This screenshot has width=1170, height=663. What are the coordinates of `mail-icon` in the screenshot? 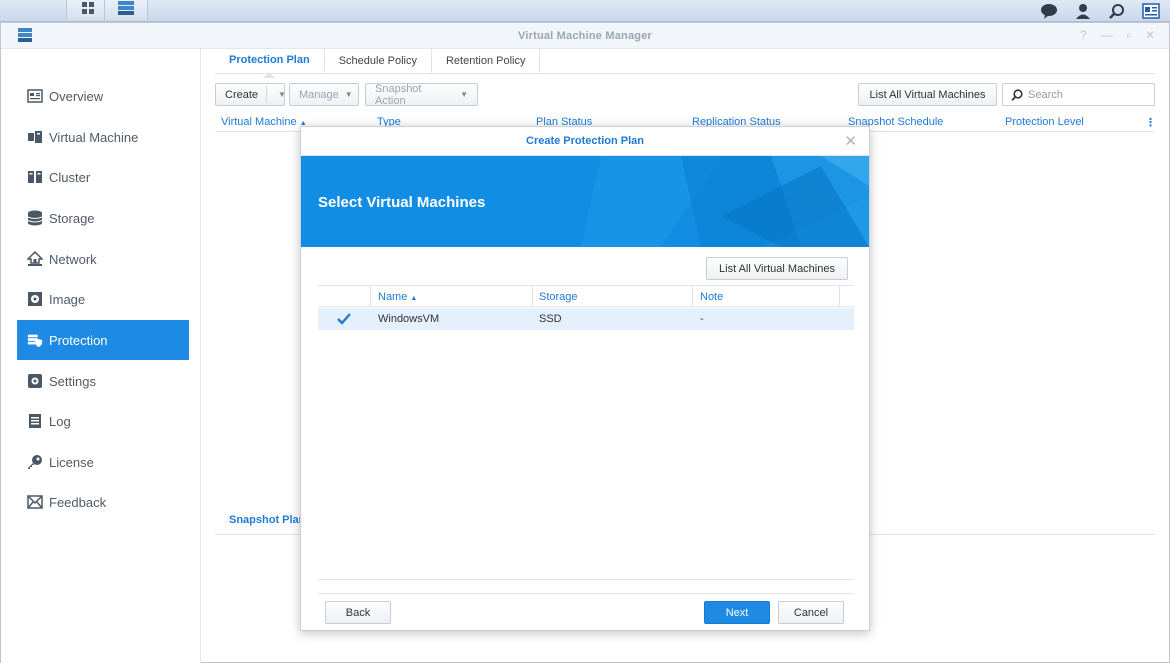 It's located at (35, 502).